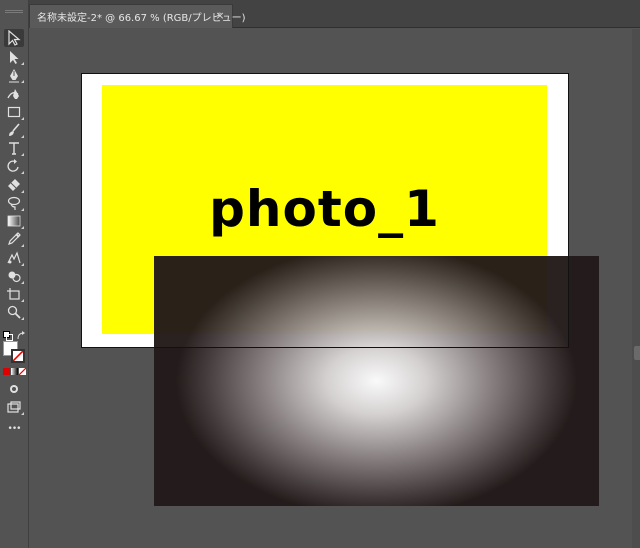 The width and height of the screenshot is (640, 548). Describe the element at coordinates (14, 130) in the screenshot. I see `paintbrush-tool-icon` at that location.